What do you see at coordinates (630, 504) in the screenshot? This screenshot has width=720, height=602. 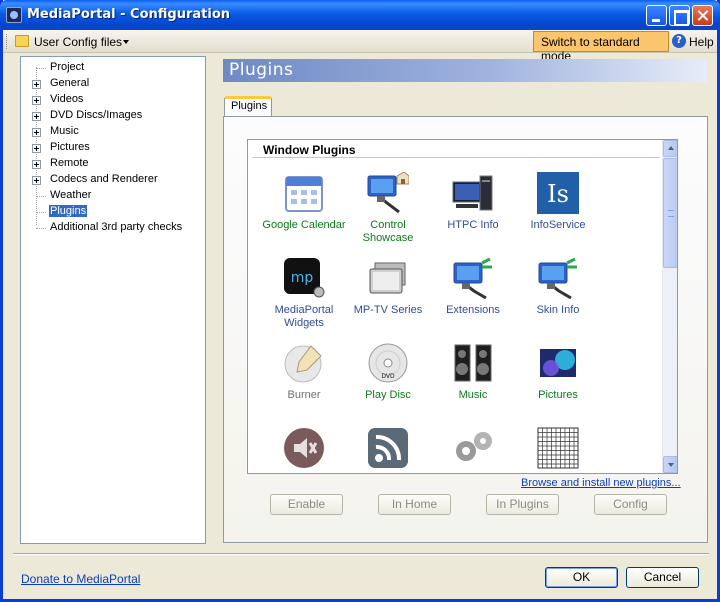 I see `config-button: Config` at bounding box center [630, 504].